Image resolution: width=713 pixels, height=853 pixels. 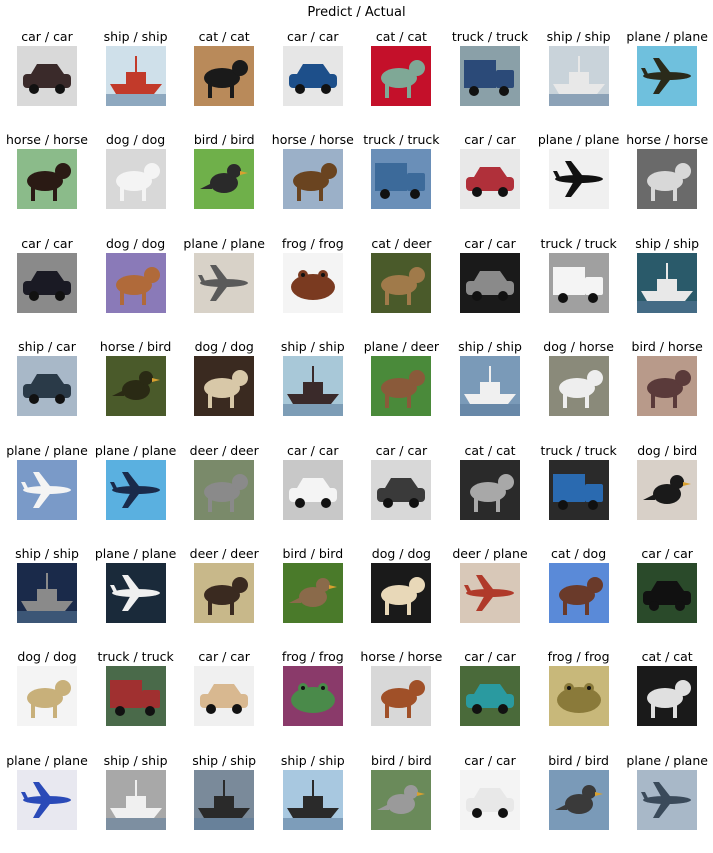 I want to click on grid-cell: dog / horse, so click(x=579, y=389).